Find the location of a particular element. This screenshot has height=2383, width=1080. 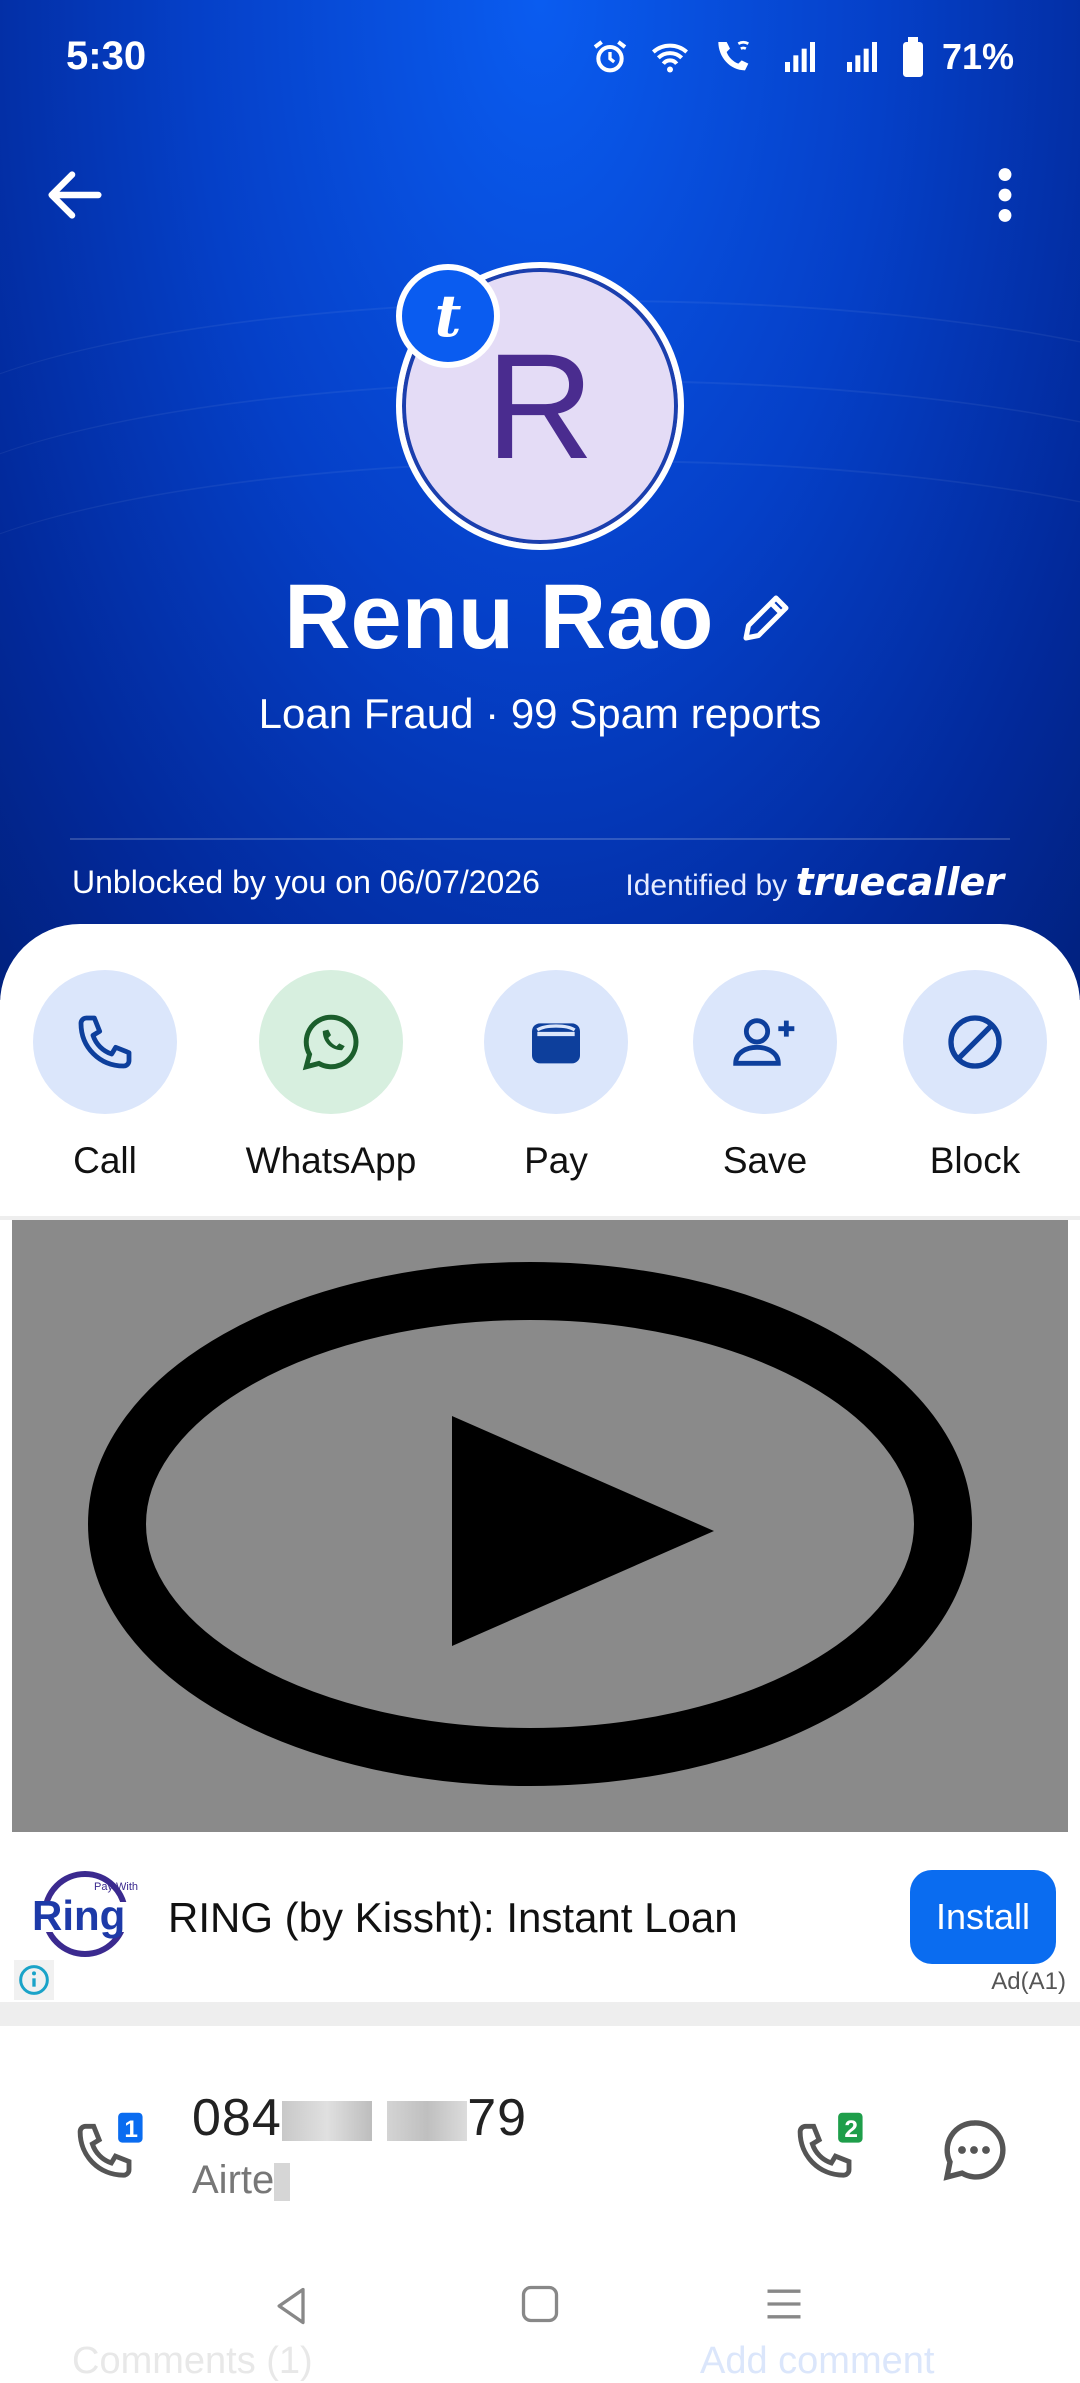

spam-info: Loan Fraud · 99 Spam reports is located at coordinates (540, 713).